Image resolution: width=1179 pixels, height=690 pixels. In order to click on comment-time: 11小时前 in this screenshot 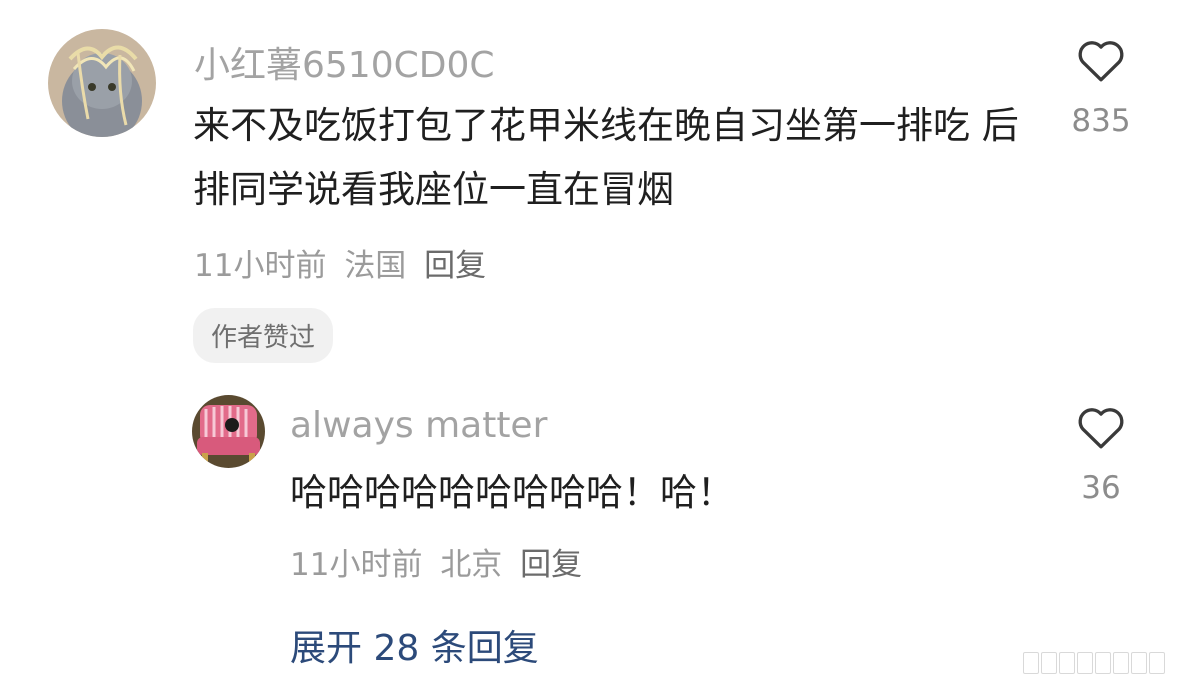, I will do `click(260, 266)`.